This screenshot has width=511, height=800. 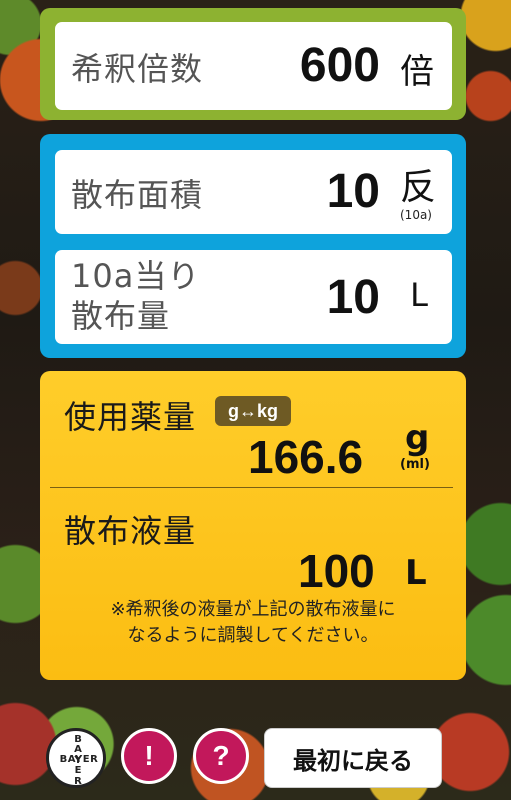 I want to click on per-area-label-line1: 10a当り, so click(x=136, y=276).